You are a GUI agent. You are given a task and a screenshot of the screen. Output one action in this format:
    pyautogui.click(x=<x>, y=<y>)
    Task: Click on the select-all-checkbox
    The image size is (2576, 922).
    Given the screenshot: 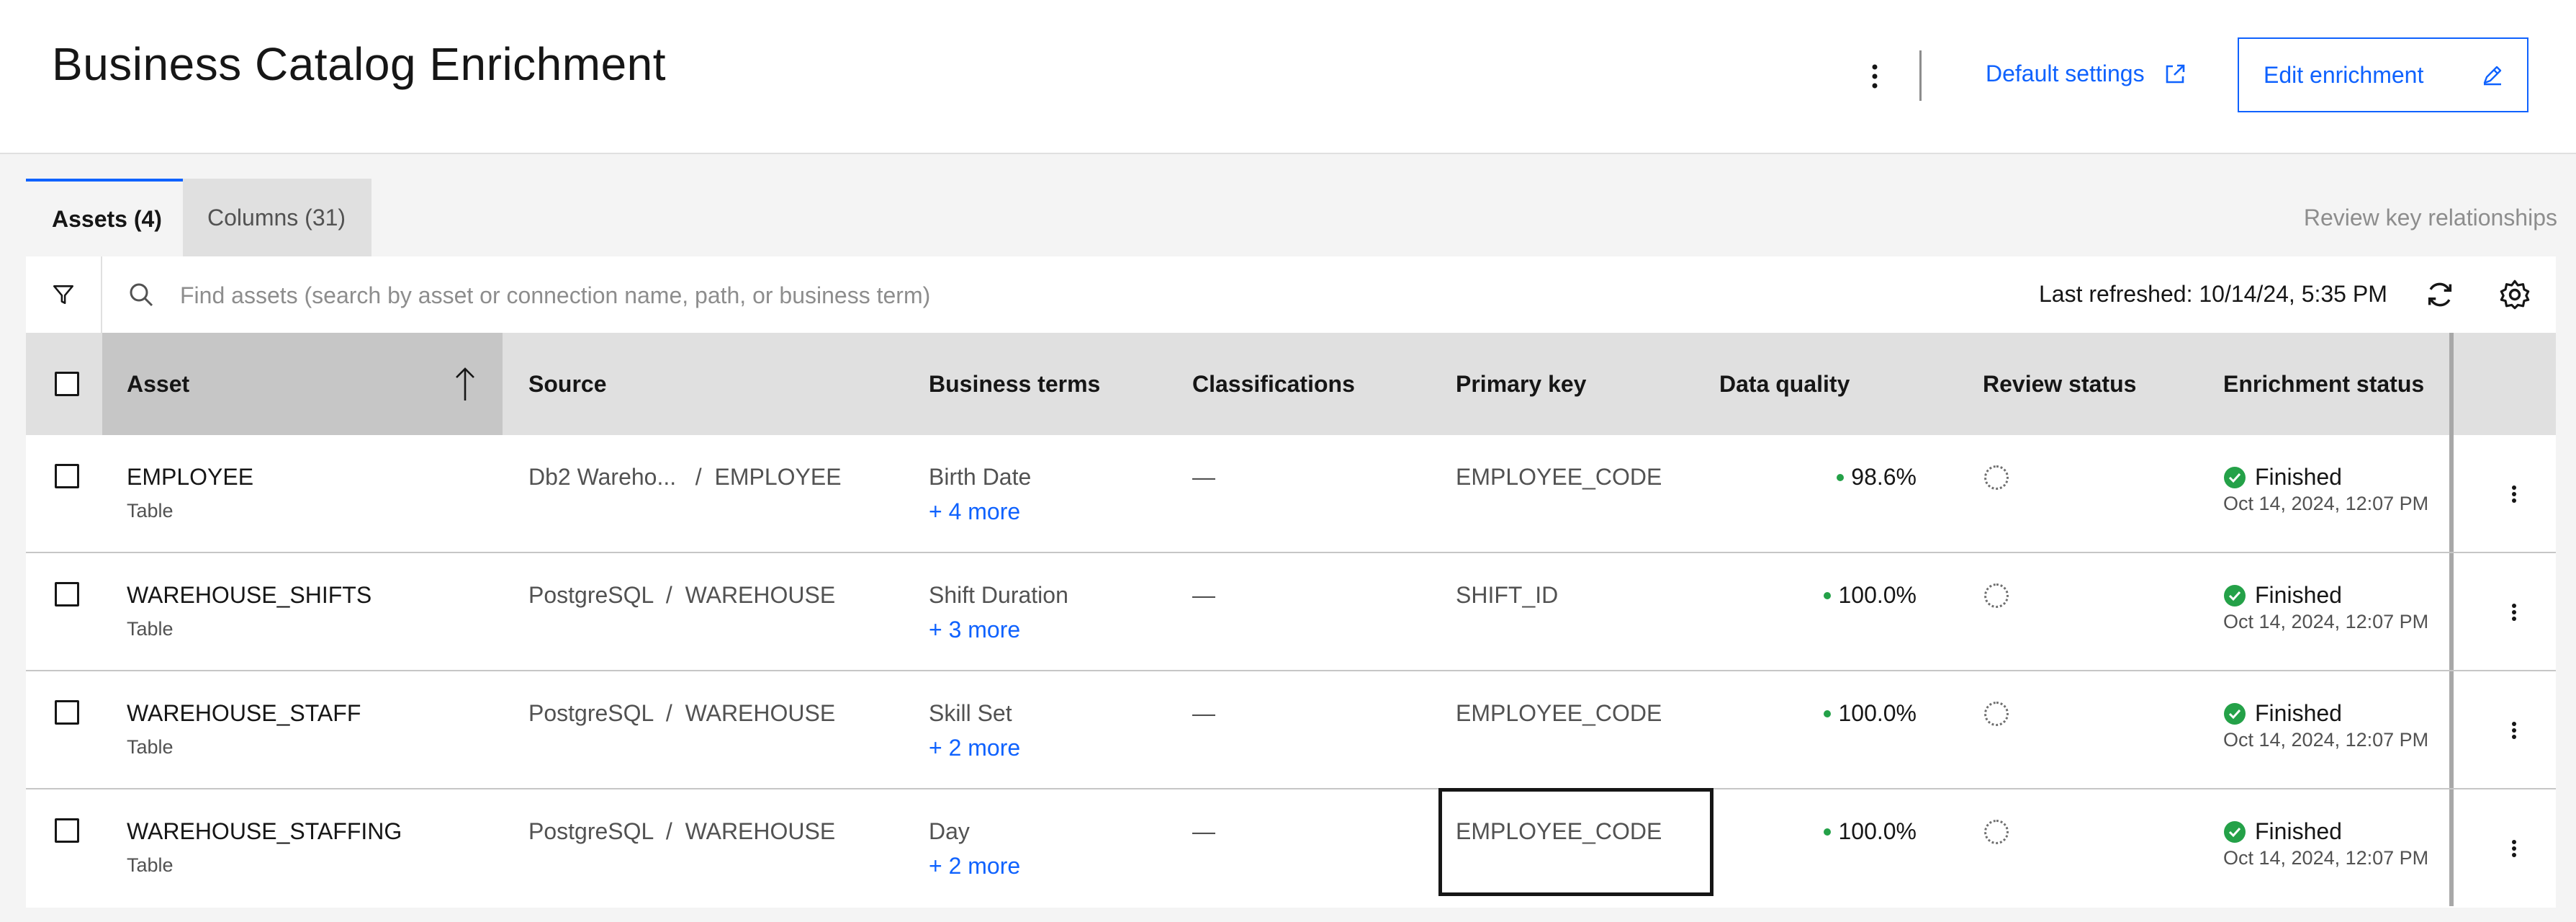 What is the action you would take?
    pyautogui.click(x=67, y=384)
    